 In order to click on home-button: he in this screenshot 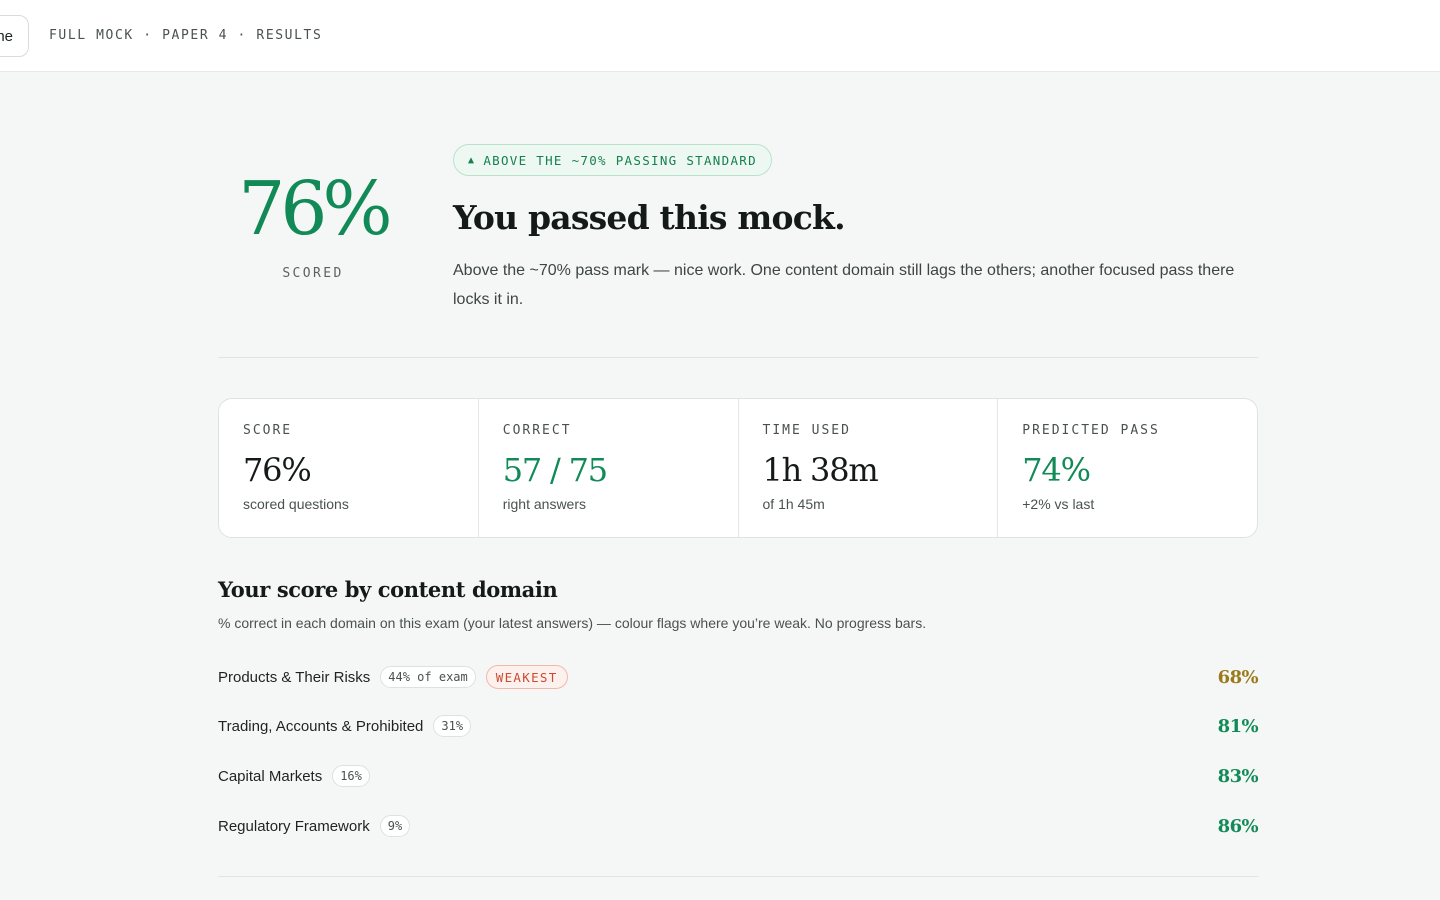, I will do `click(14, 36)`.